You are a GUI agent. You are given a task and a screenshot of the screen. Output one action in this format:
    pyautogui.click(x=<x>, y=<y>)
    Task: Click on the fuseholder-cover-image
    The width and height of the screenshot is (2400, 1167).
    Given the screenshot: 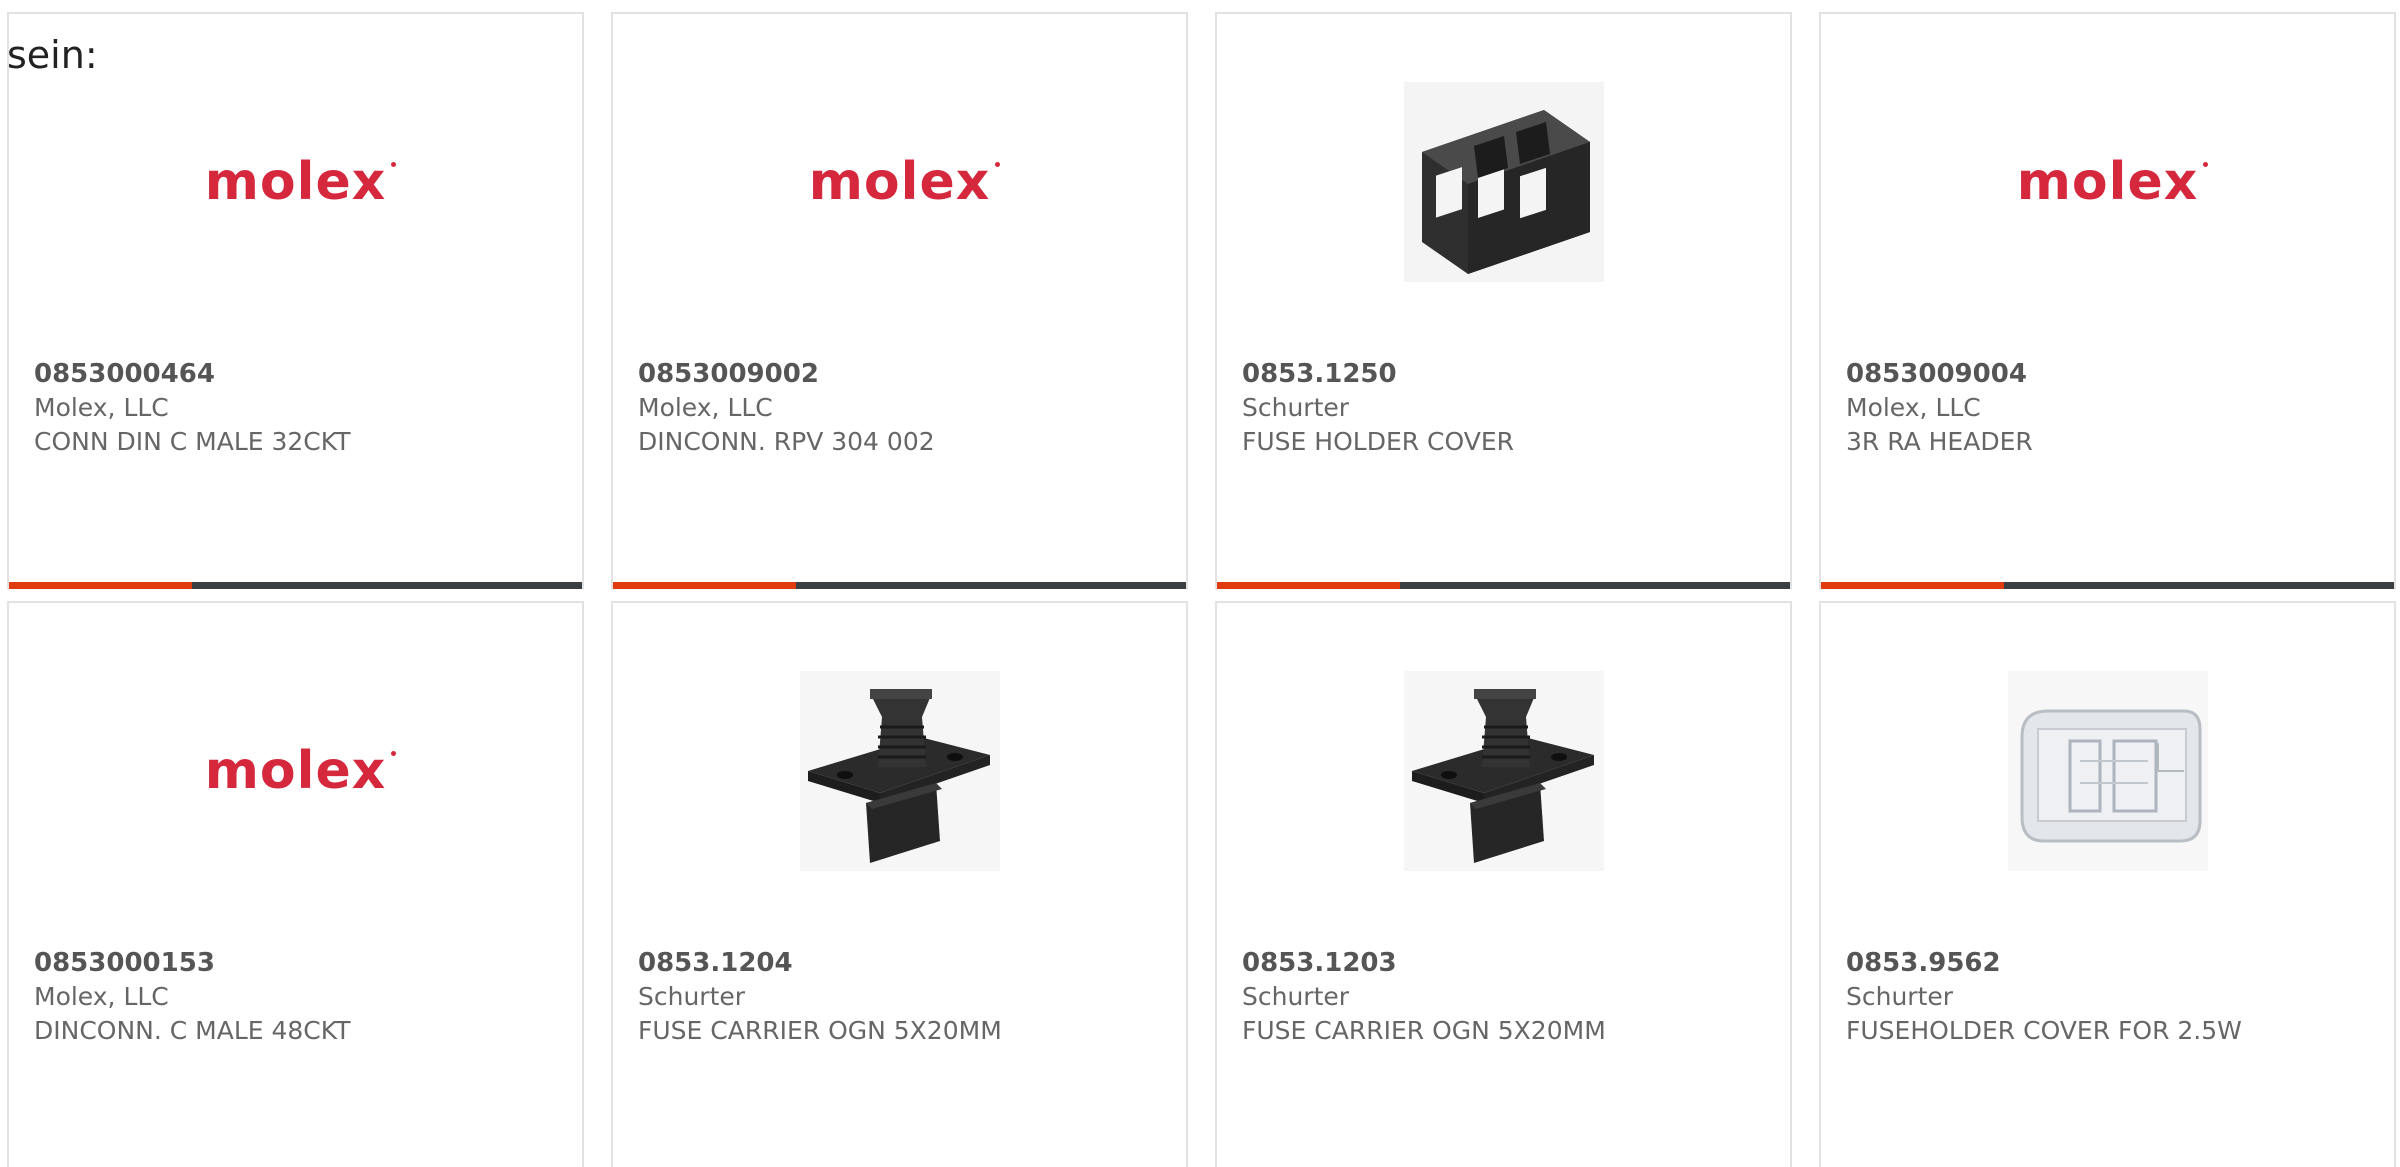 What is the action you would take?
    pyautogui.click(x=2107, y=771)
    